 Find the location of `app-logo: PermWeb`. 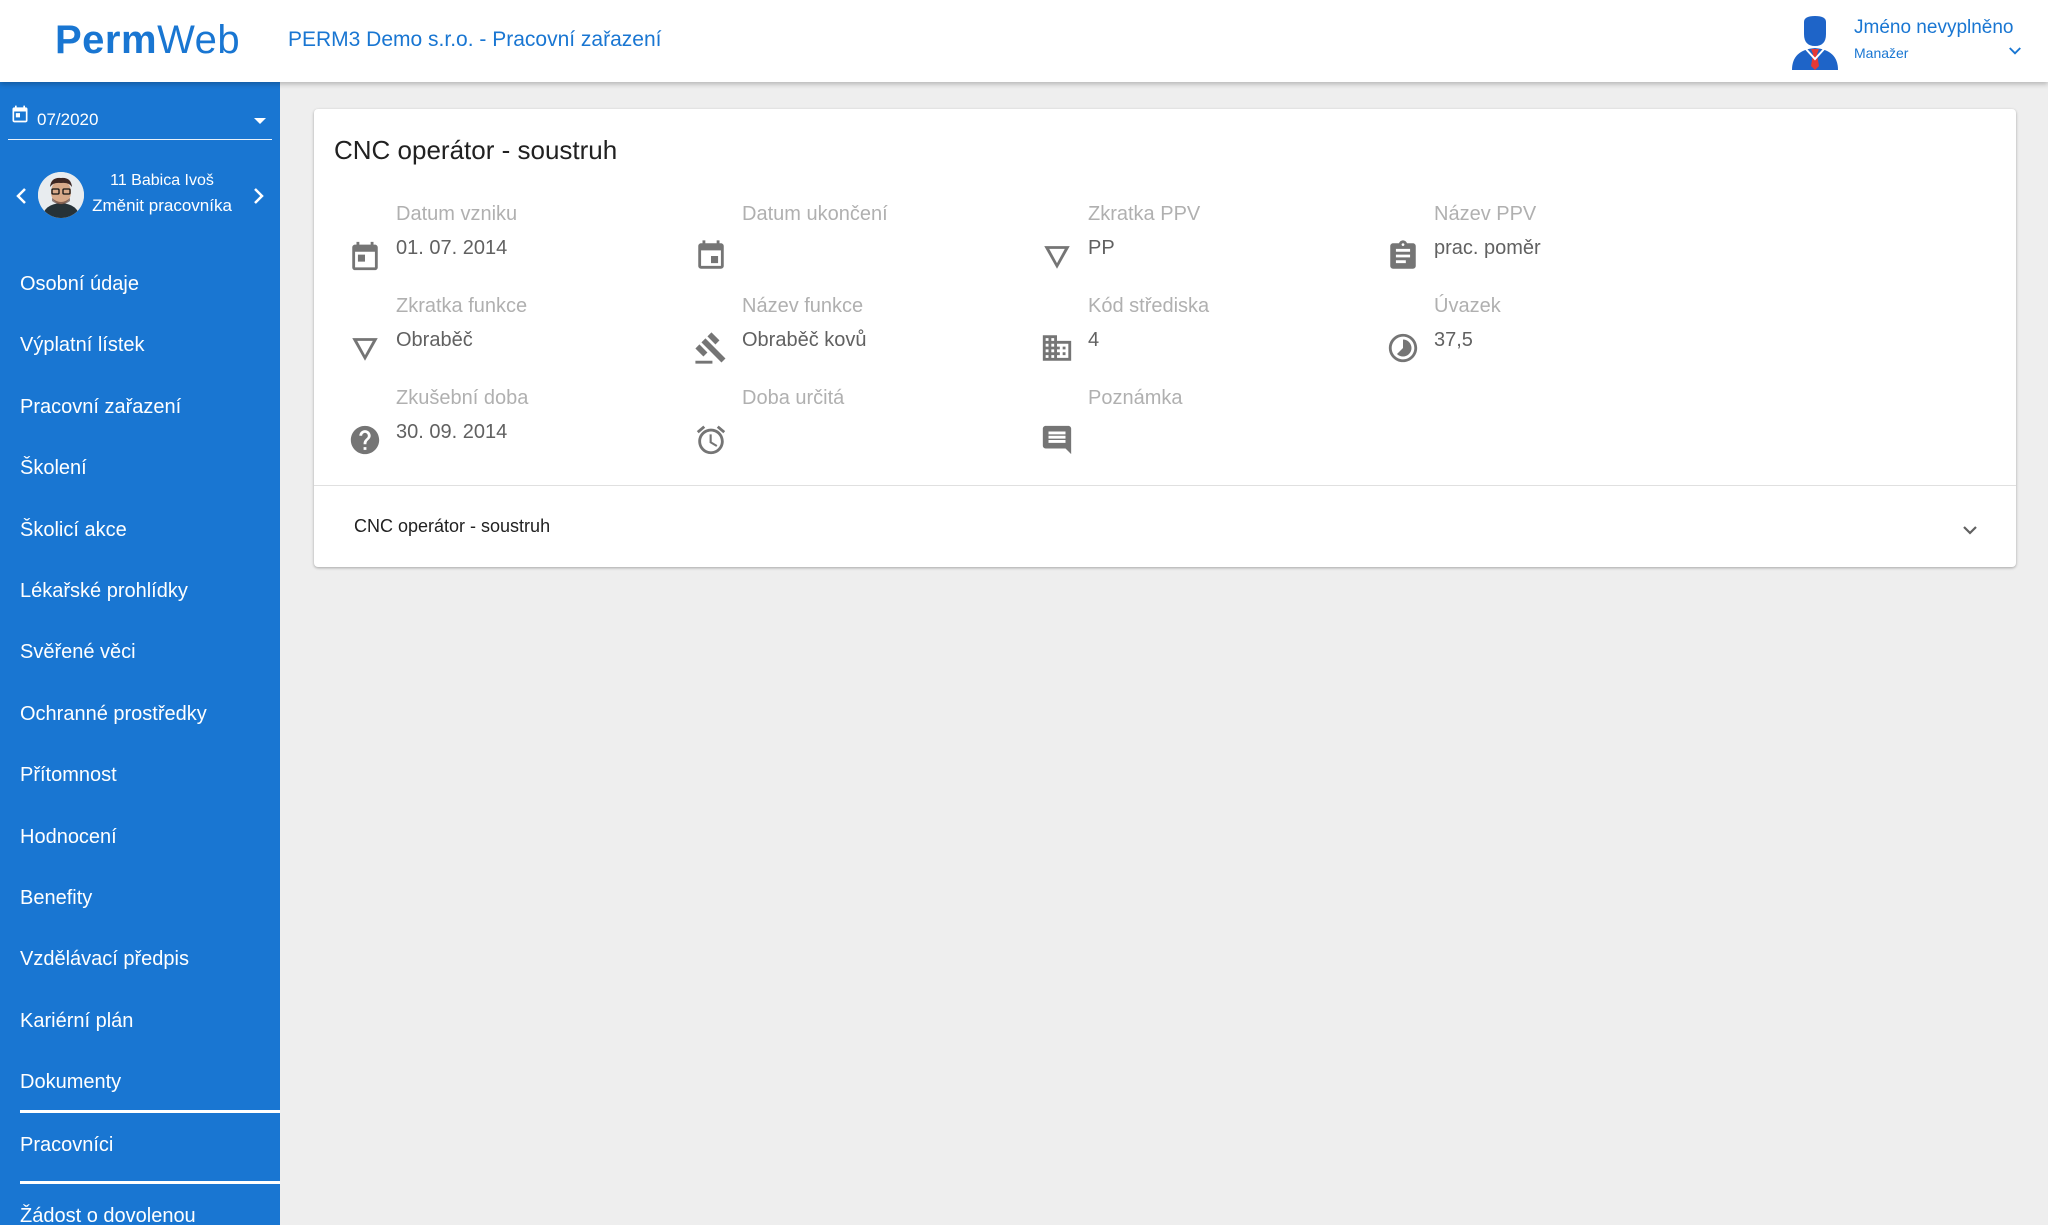

app-logo: PermWeb is located at coordinates (147, 40).